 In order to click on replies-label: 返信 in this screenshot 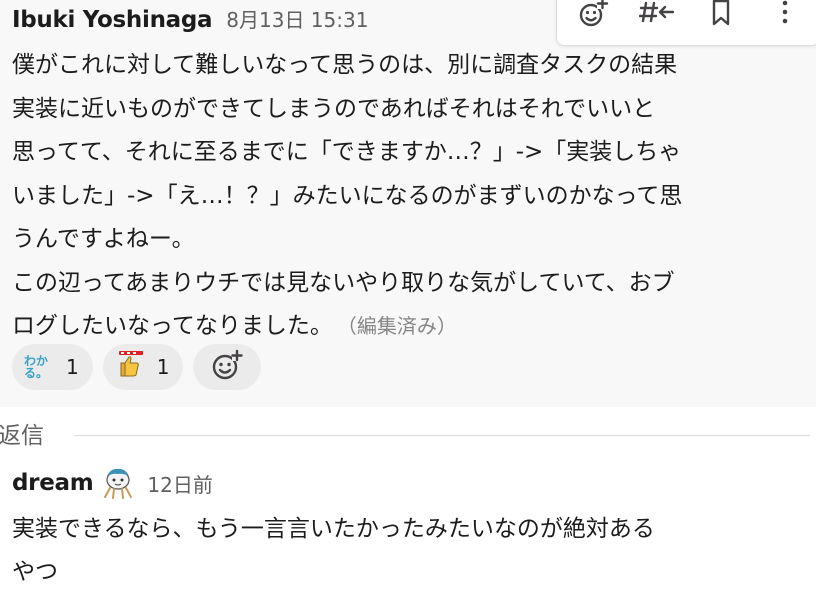, I will do `click(22, 436)`.